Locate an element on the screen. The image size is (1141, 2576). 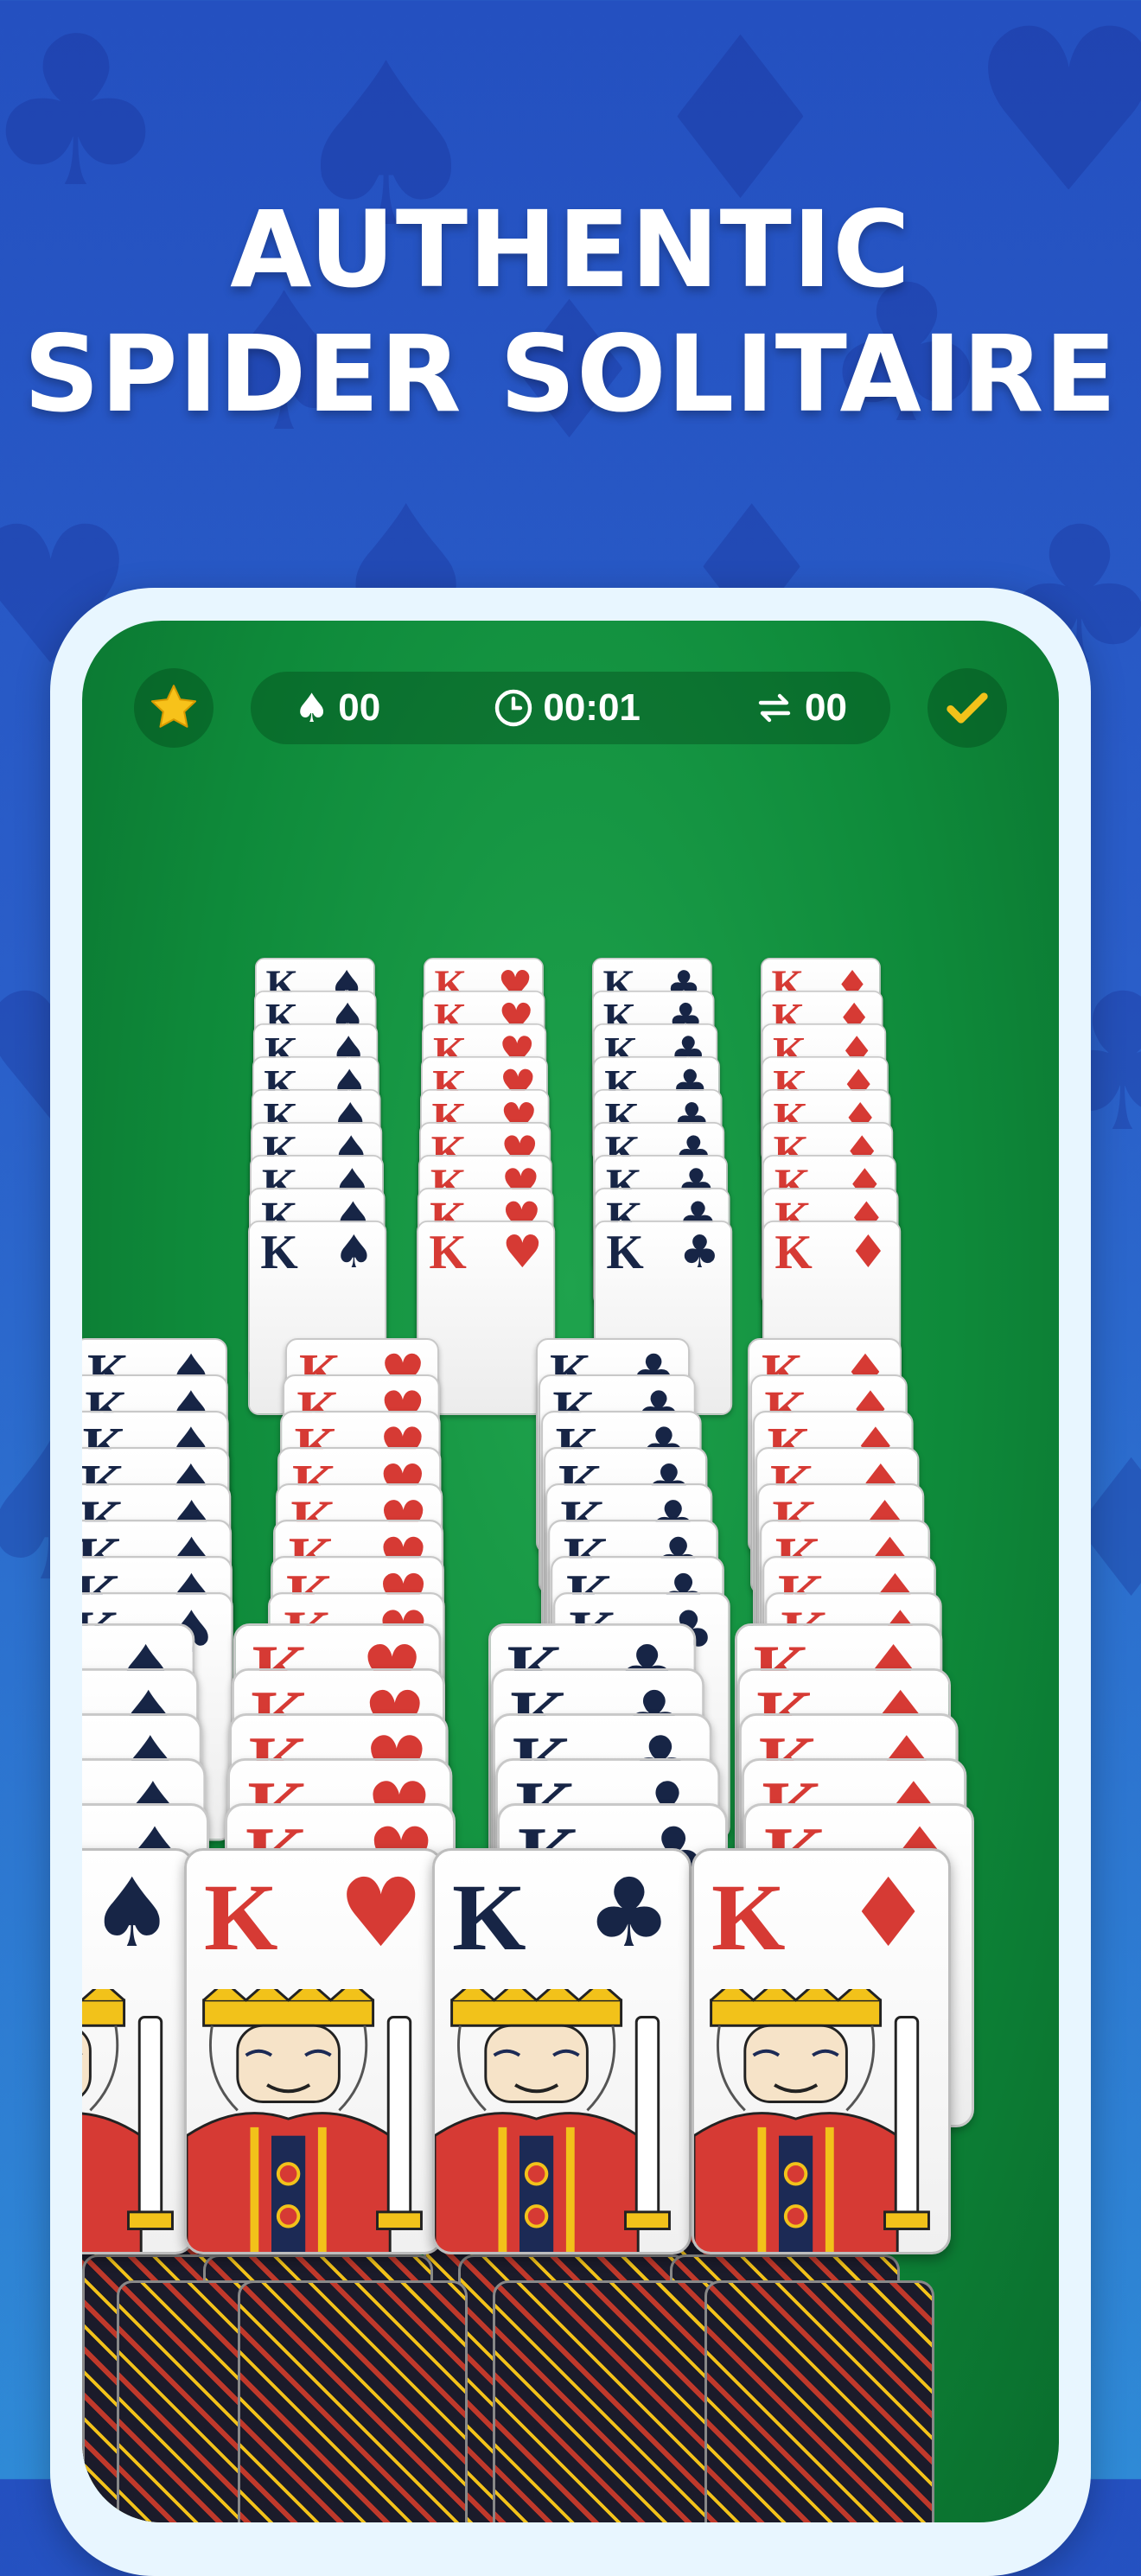
hint-check-button is located at coordinates (967, 708).